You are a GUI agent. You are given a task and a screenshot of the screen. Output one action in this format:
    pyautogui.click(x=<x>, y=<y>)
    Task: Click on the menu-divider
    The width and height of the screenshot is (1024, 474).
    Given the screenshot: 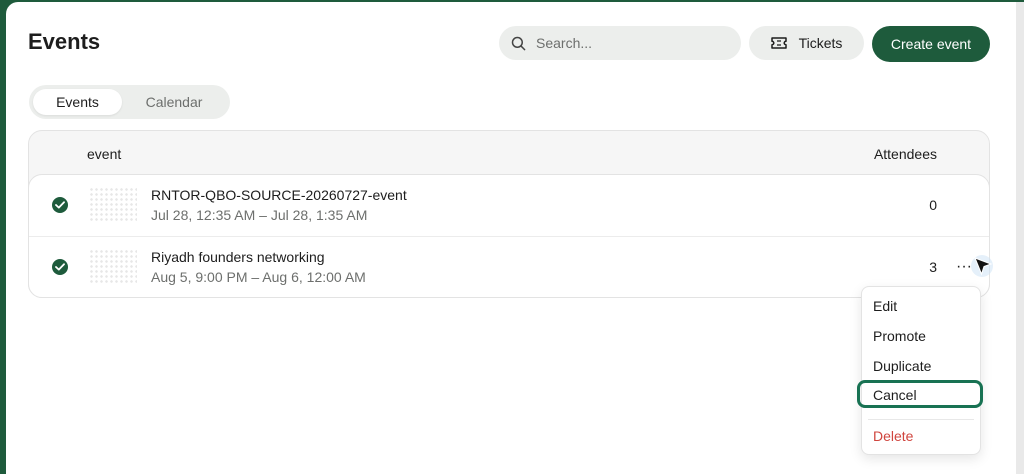 What is the action you would take?
    pyautogui.click(x=921, y=419)
    